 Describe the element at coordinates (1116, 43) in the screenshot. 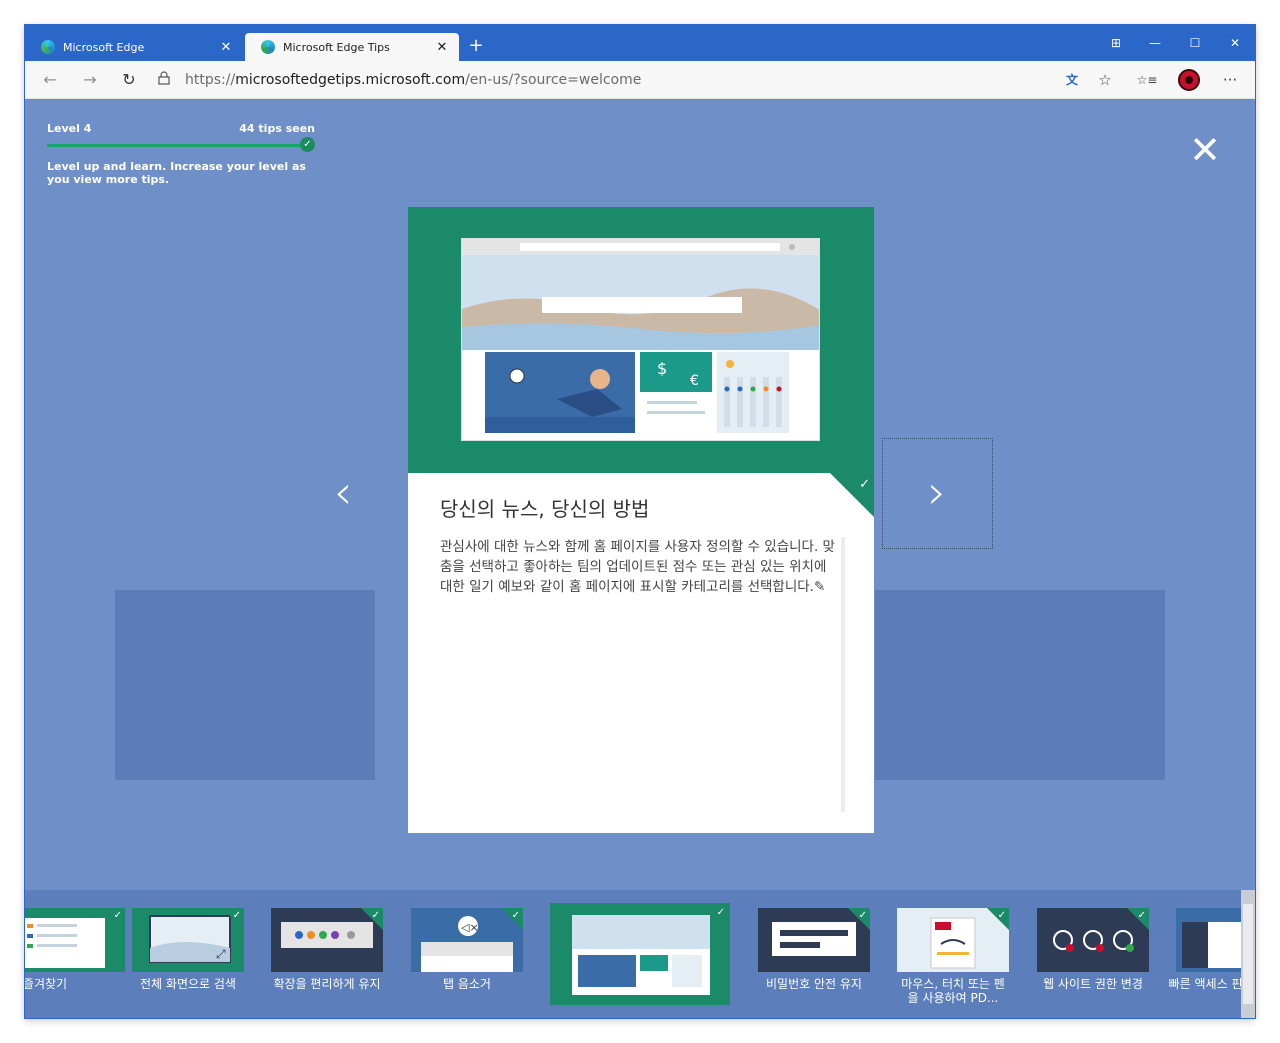

I see `tab-actions-icon: ⊞` at that location.